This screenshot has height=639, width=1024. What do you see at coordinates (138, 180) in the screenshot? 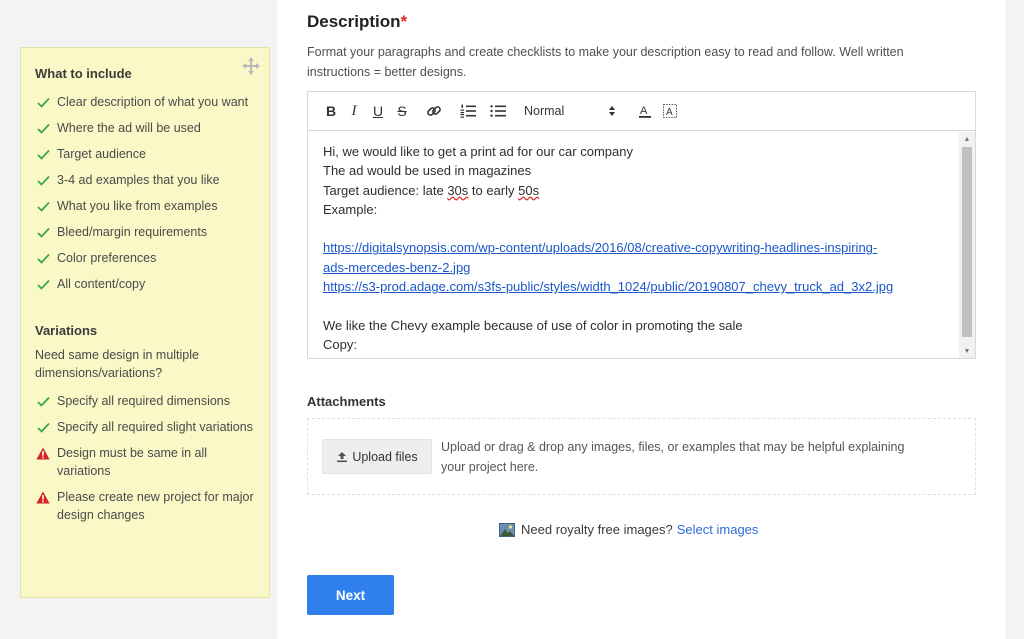
I see `tip-text: 3-4 ad examples that you like` at bounding box center [138, 180].